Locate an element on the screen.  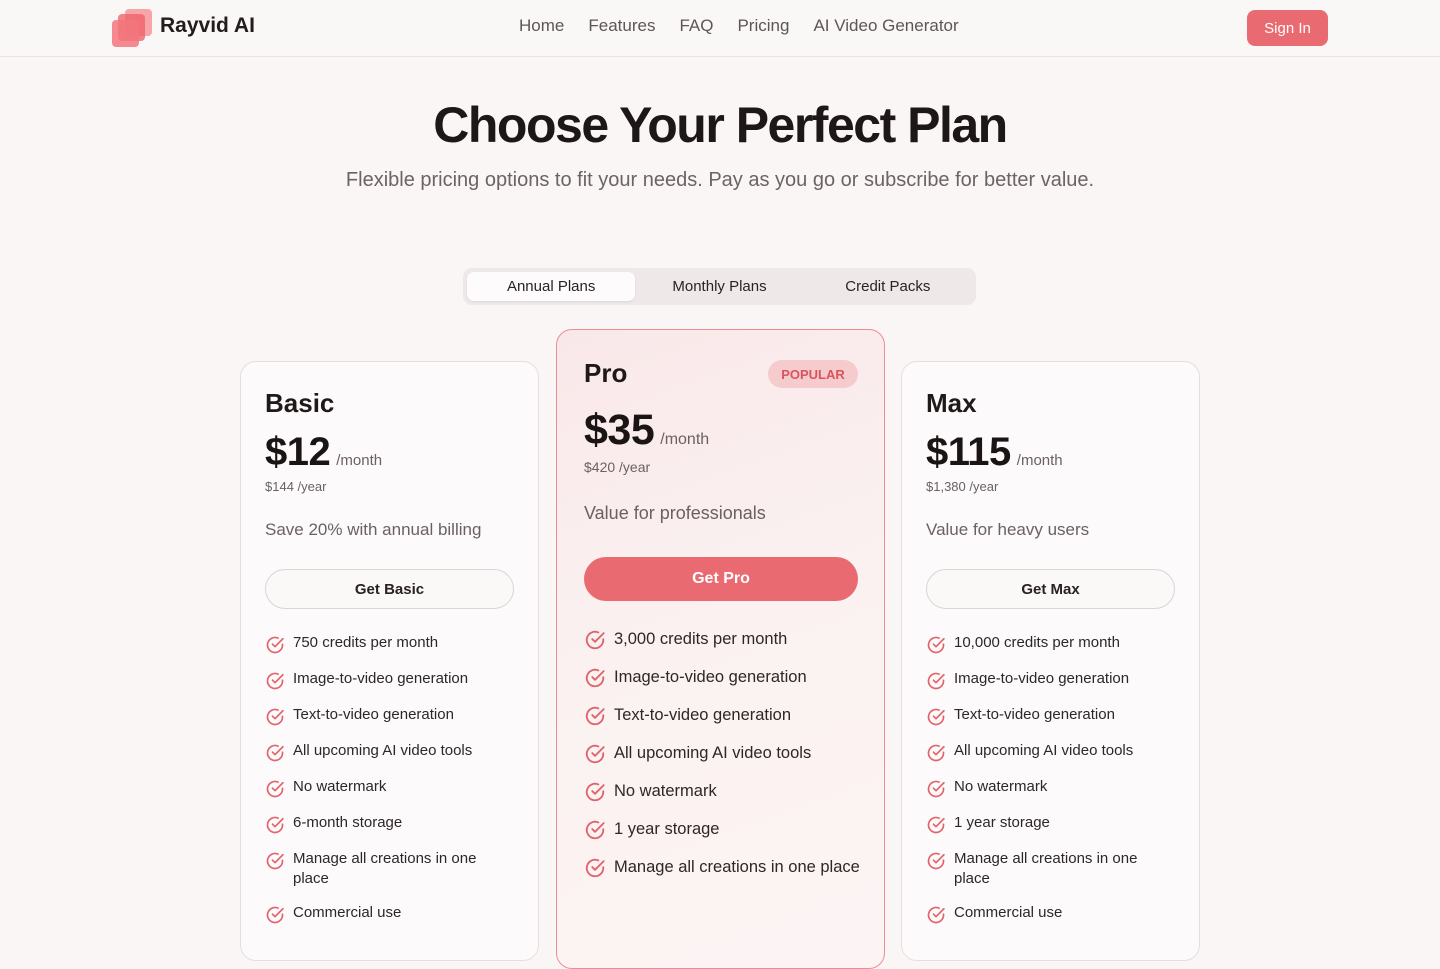
plan-tagline: Value for professionals is located at coordinates (675, 513).